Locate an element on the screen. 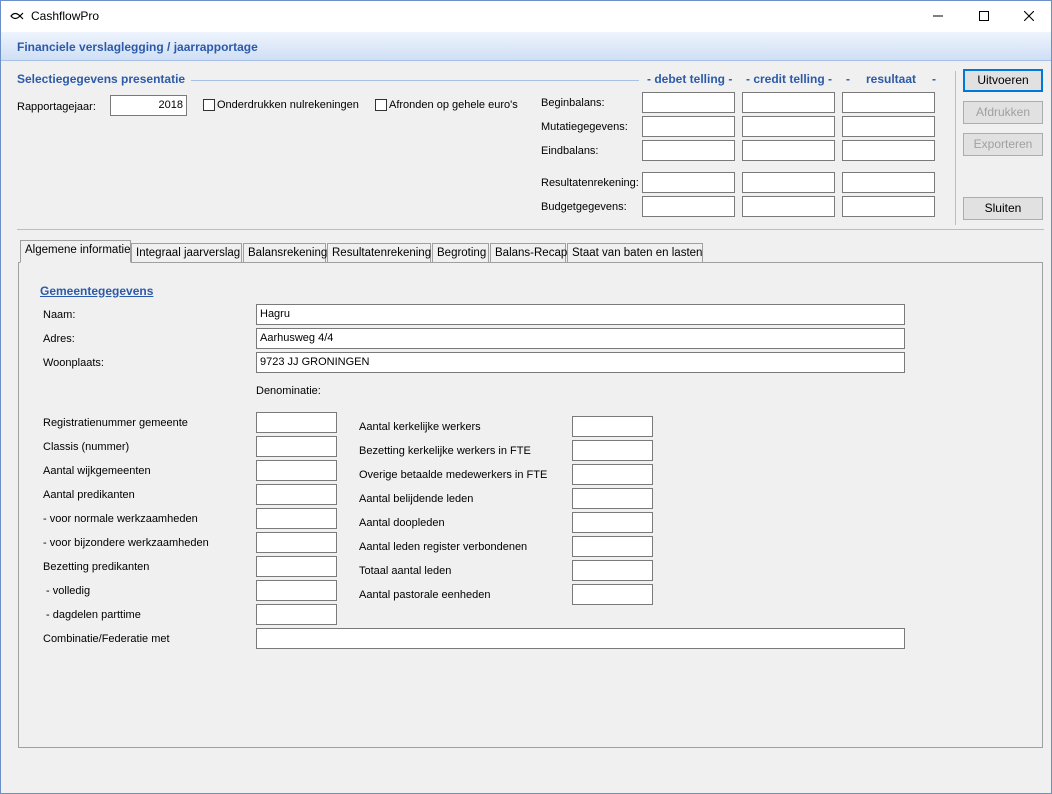  close-icon is located at coordinates (1029, 16).